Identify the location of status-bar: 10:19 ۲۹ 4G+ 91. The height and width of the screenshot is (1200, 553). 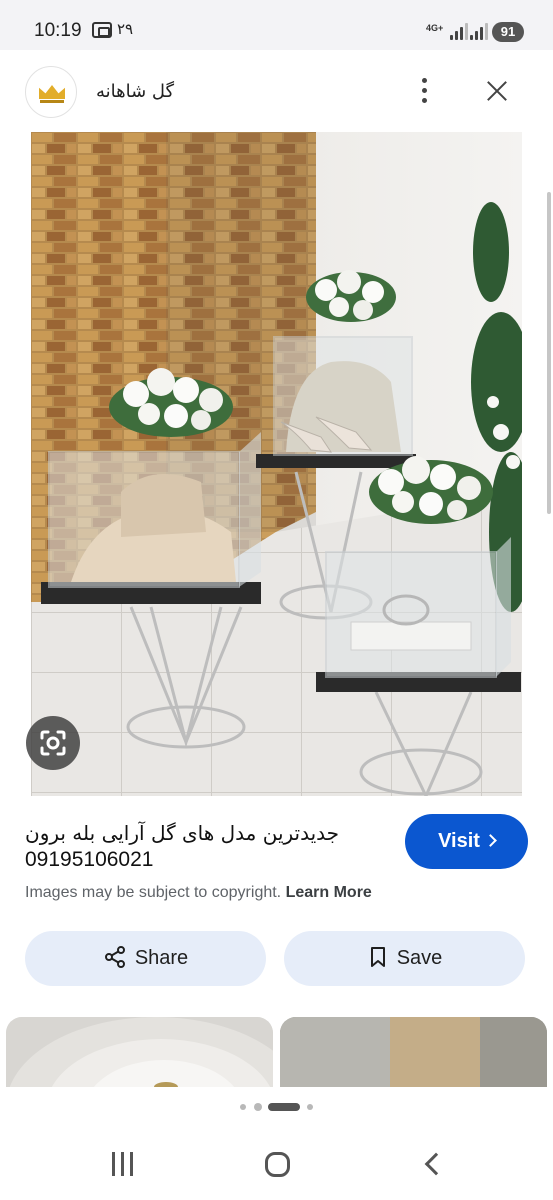
(276, 25).